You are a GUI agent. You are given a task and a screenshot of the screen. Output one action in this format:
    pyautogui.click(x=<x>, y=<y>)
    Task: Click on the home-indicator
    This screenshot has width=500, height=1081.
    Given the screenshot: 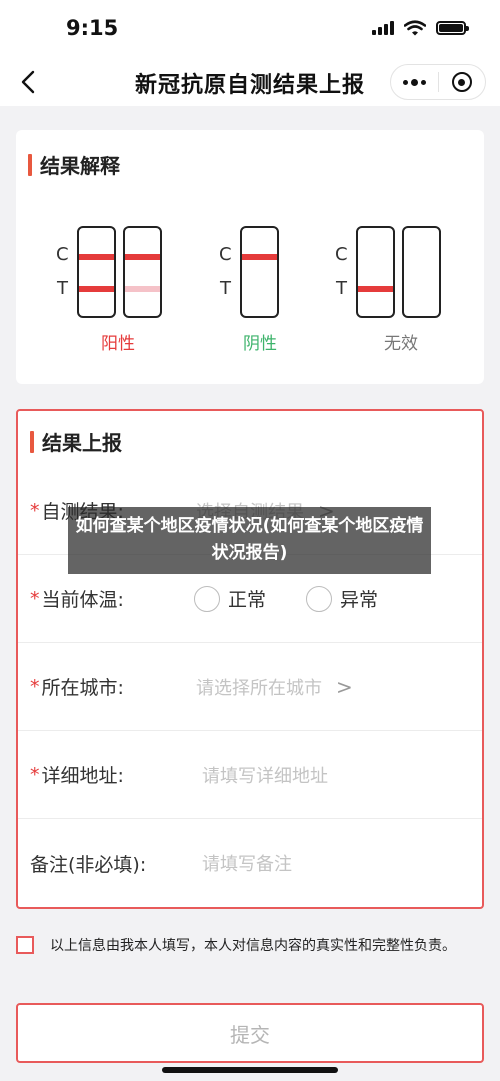 What is the action you would take?
    pyautogui.click(x=250, y=1070)
    